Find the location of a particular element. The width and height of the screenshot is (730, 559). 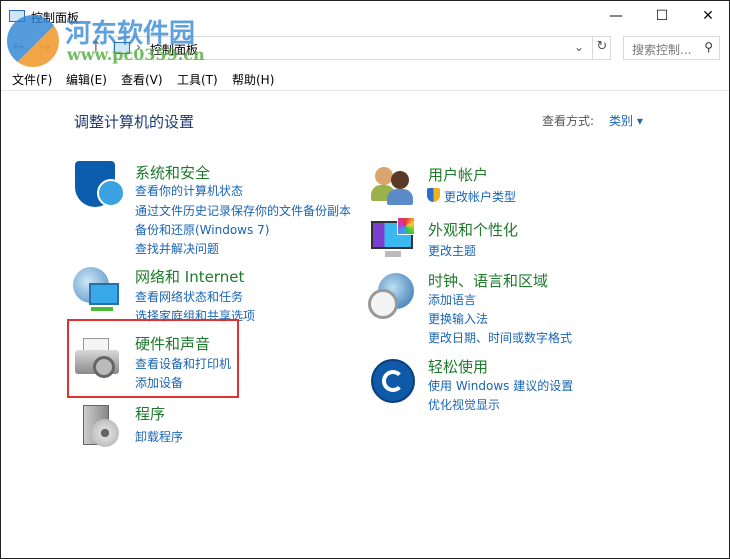

link-change-theme: 更改主题 is located at coordinates (452, 250).